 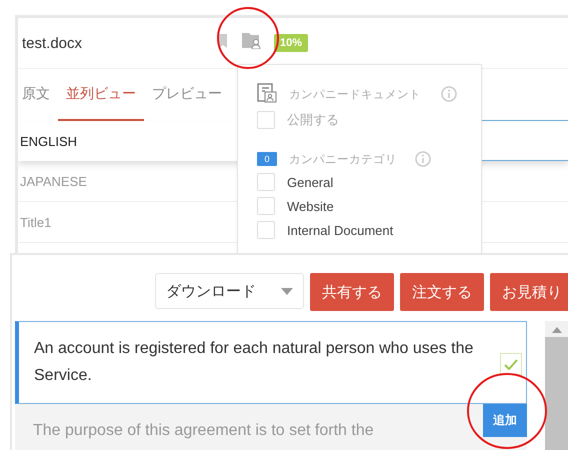 What do you see at coordinates (291, 43) in the screenshot?
I see `progress-badge: 10%` at bounding box center [291, 43].